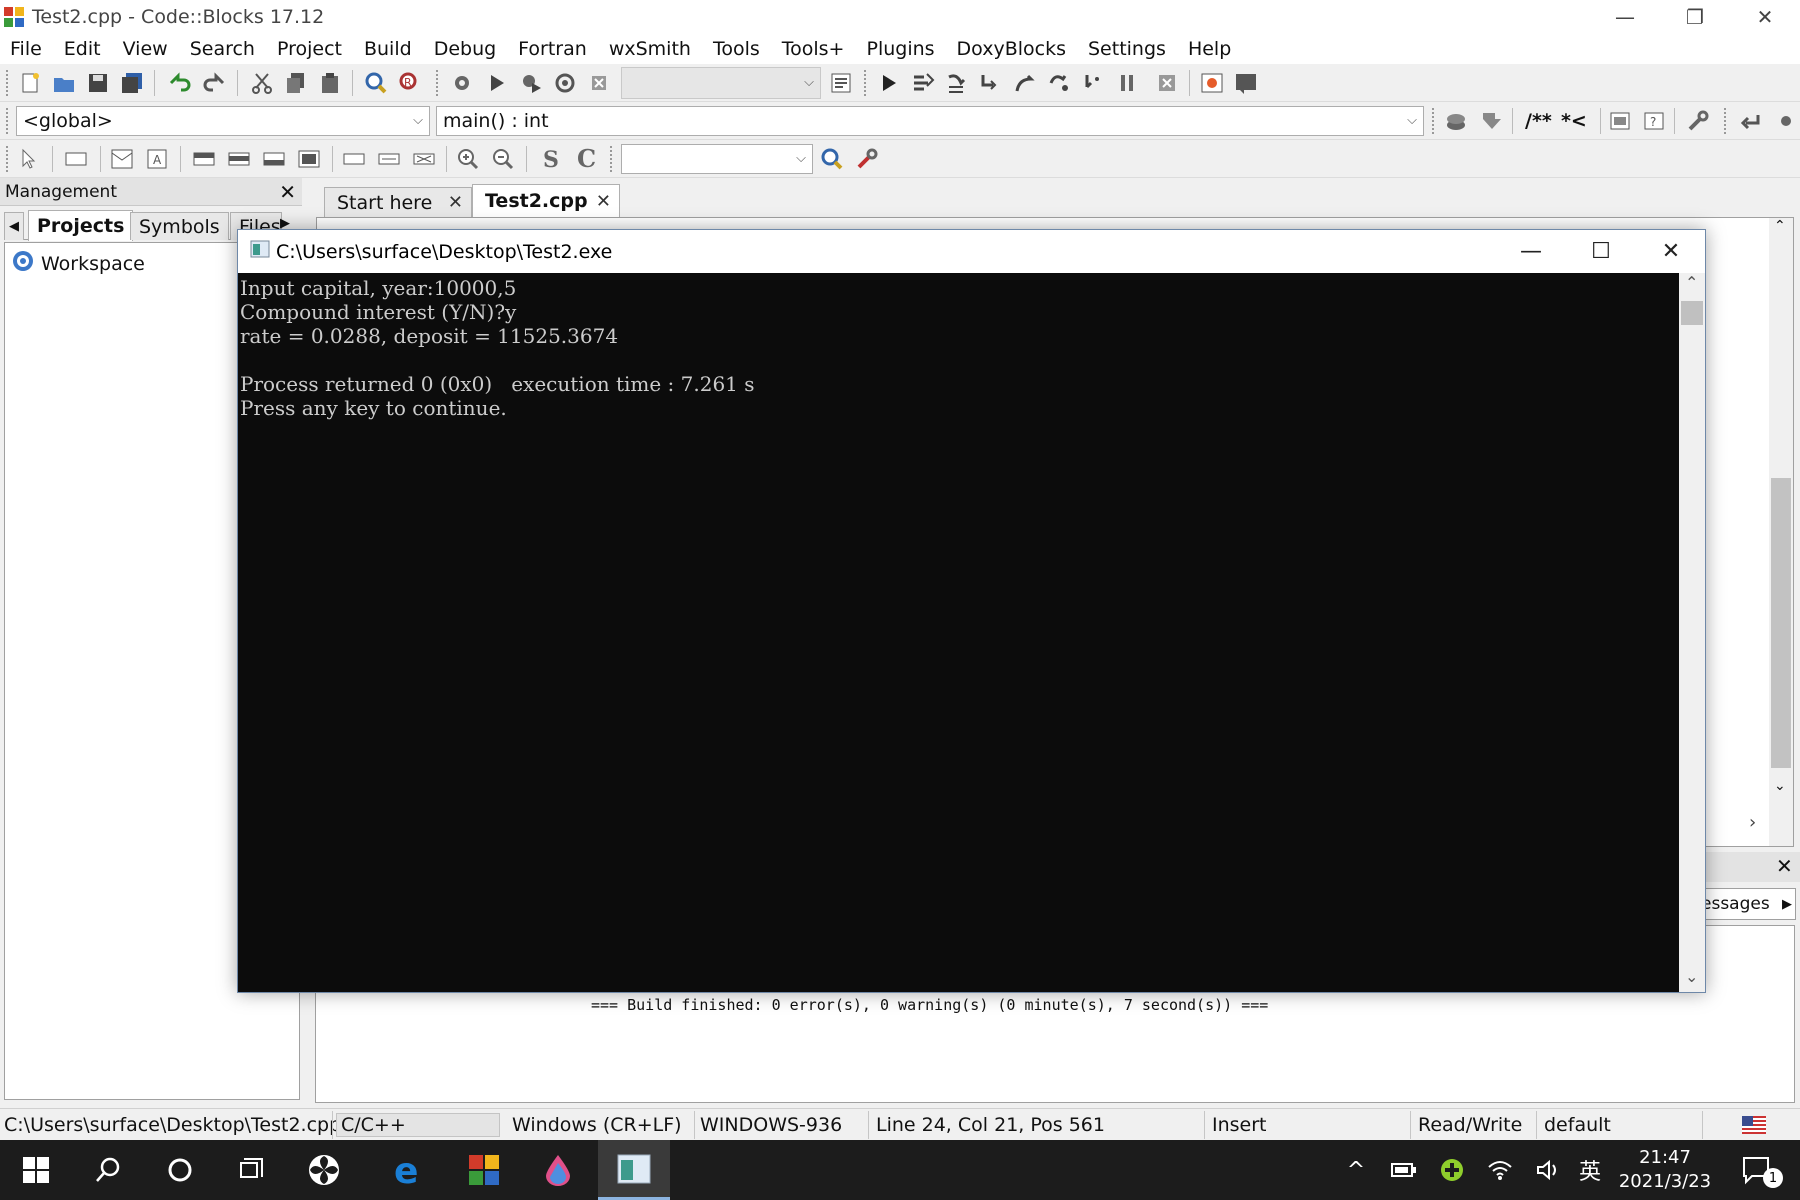 This screenshot has height=1200, width=1800. Describe the element at coordinates (552, 49) in the screenshot. I see `menu-fortran: Fortran` at that location.